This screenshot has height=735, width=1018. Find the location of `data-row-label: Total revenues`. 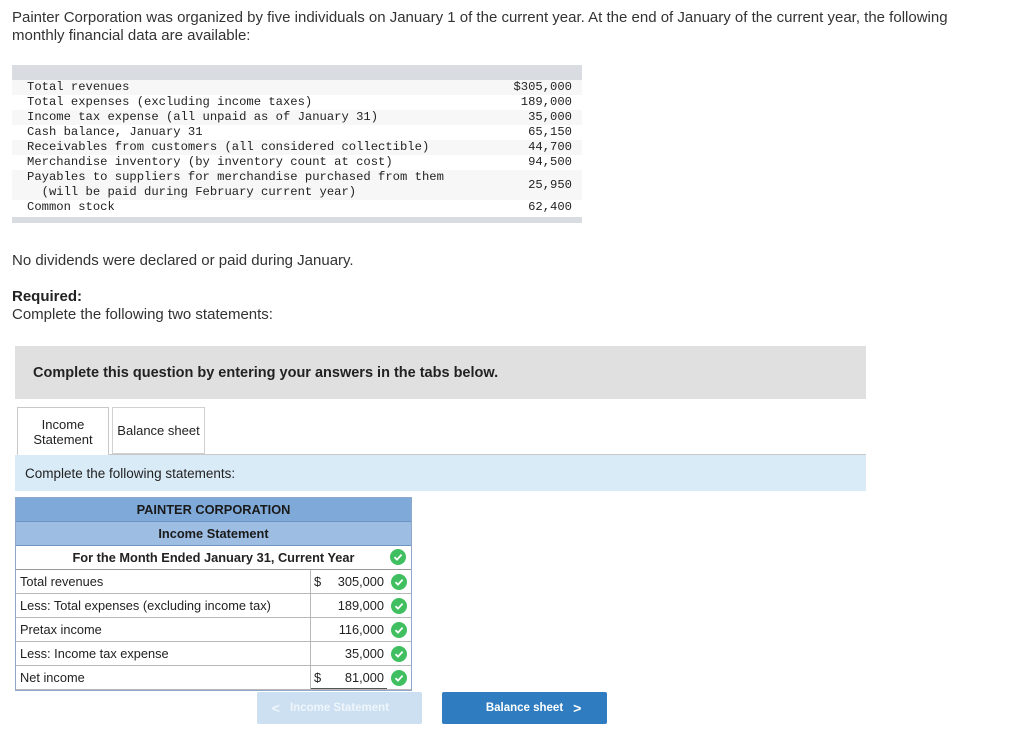

data-row-label: Total revenues is located at coordinates (78, 87).